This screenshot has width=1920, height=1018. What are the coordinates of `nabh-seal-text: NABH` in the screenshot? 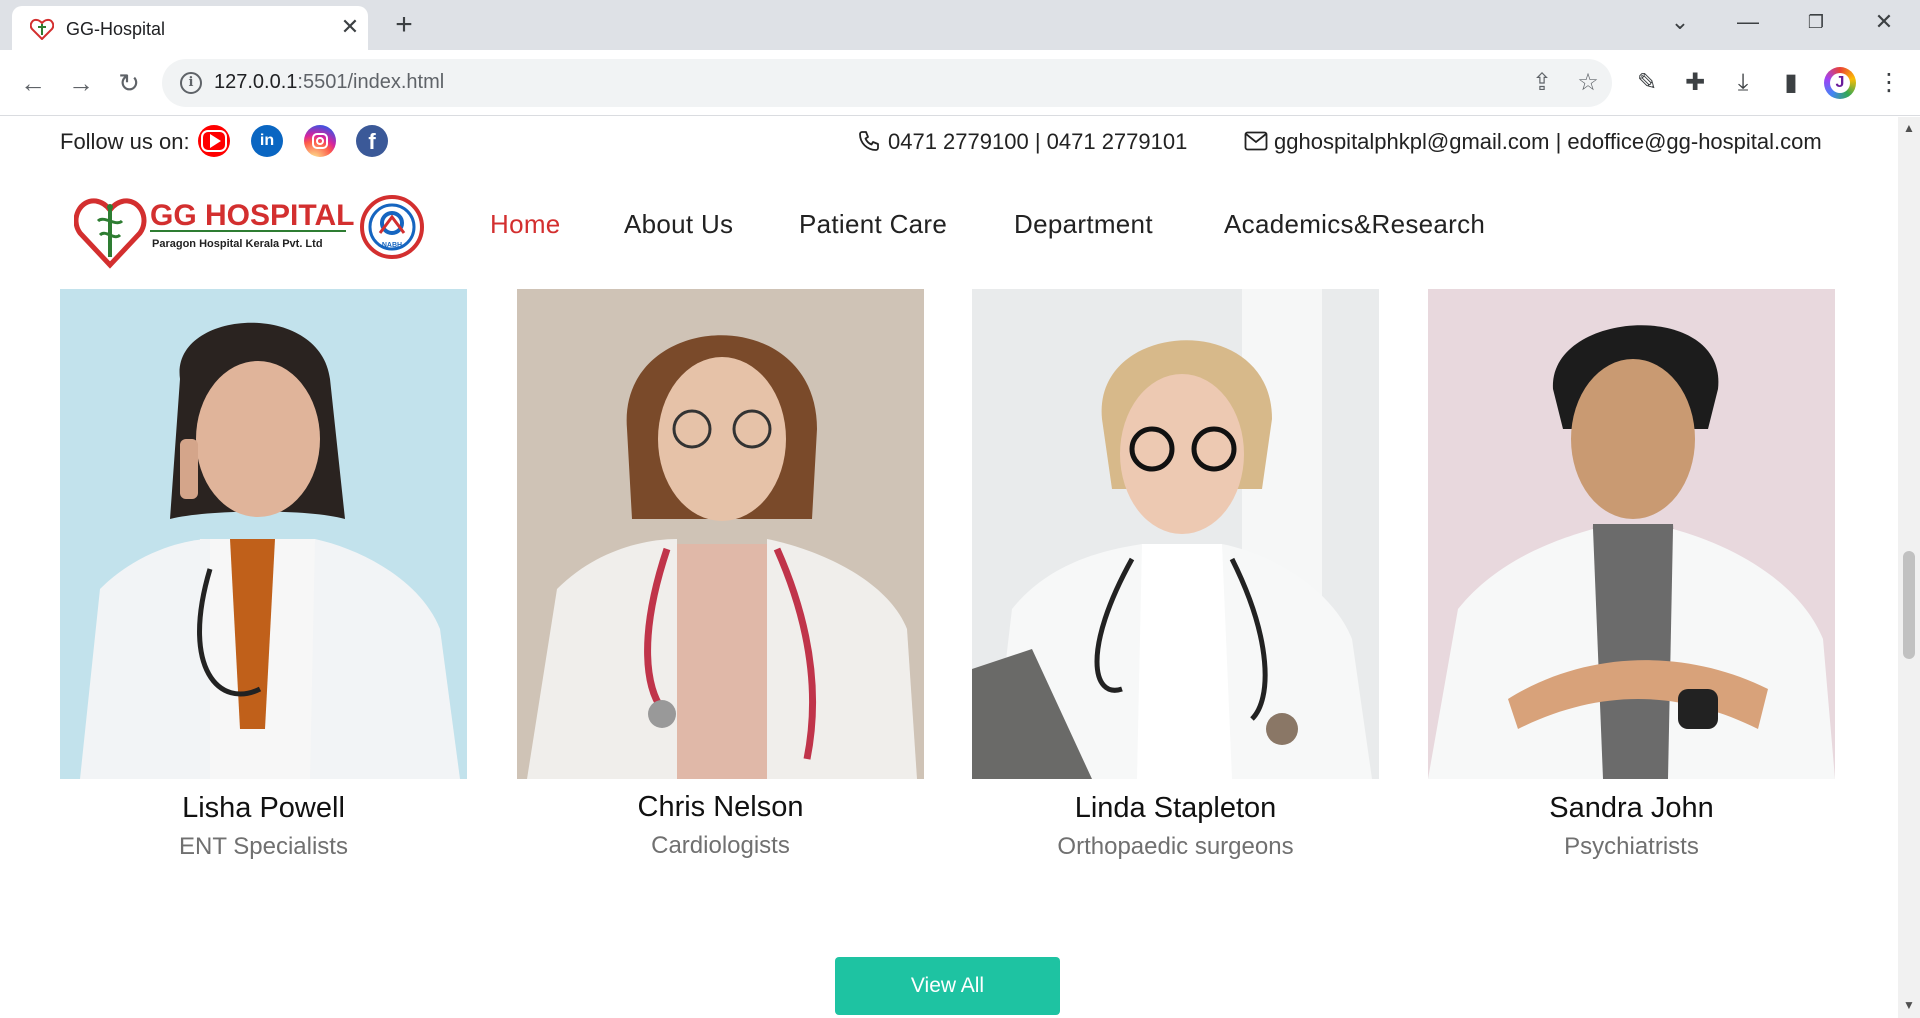 It's located at (392, 245).